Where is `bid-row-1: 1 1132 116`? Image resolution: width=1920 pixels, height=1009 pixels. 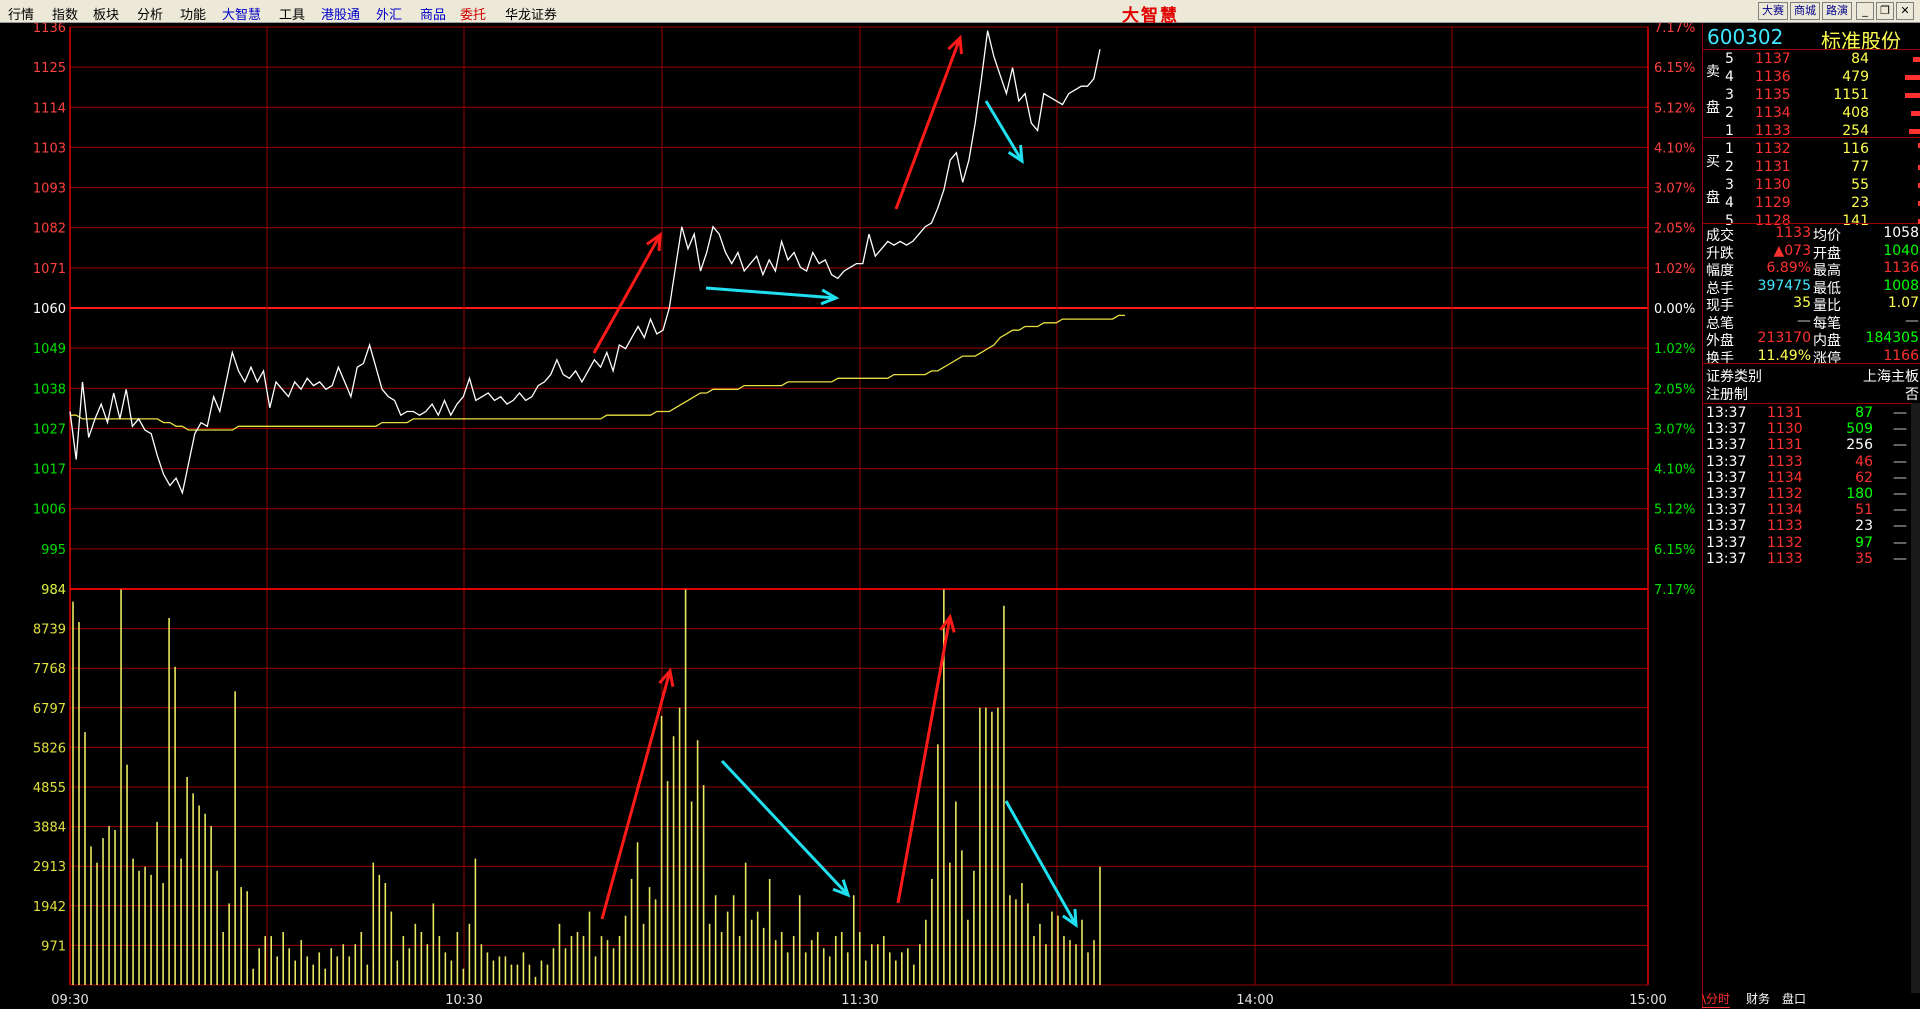
bid-row-1: 1 1132 116 is located at coordinates (1797, 149).